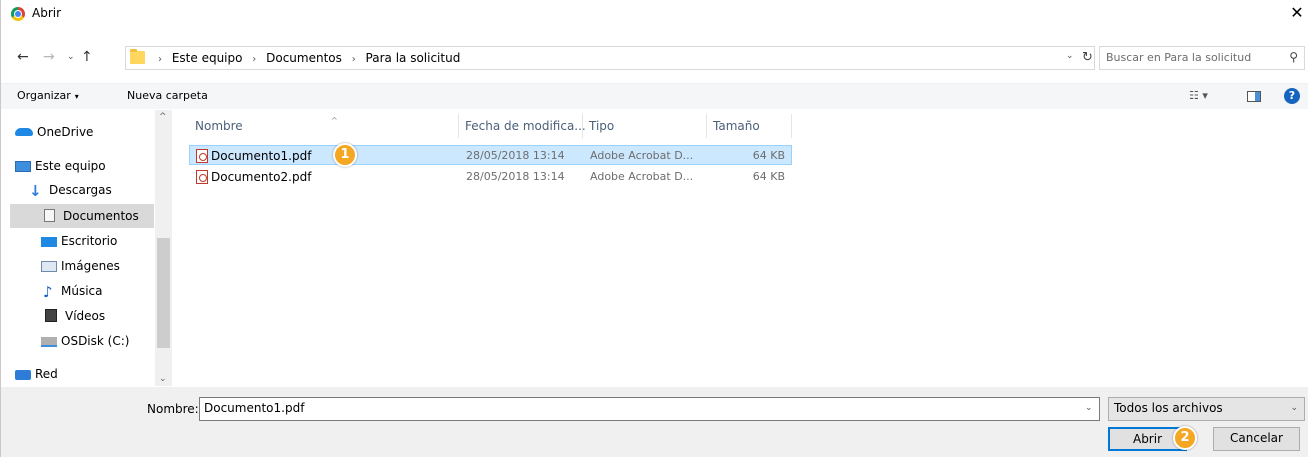  I want to click on search-input: Buscar en Para la solicitud ⚲, so click(1202, 58).